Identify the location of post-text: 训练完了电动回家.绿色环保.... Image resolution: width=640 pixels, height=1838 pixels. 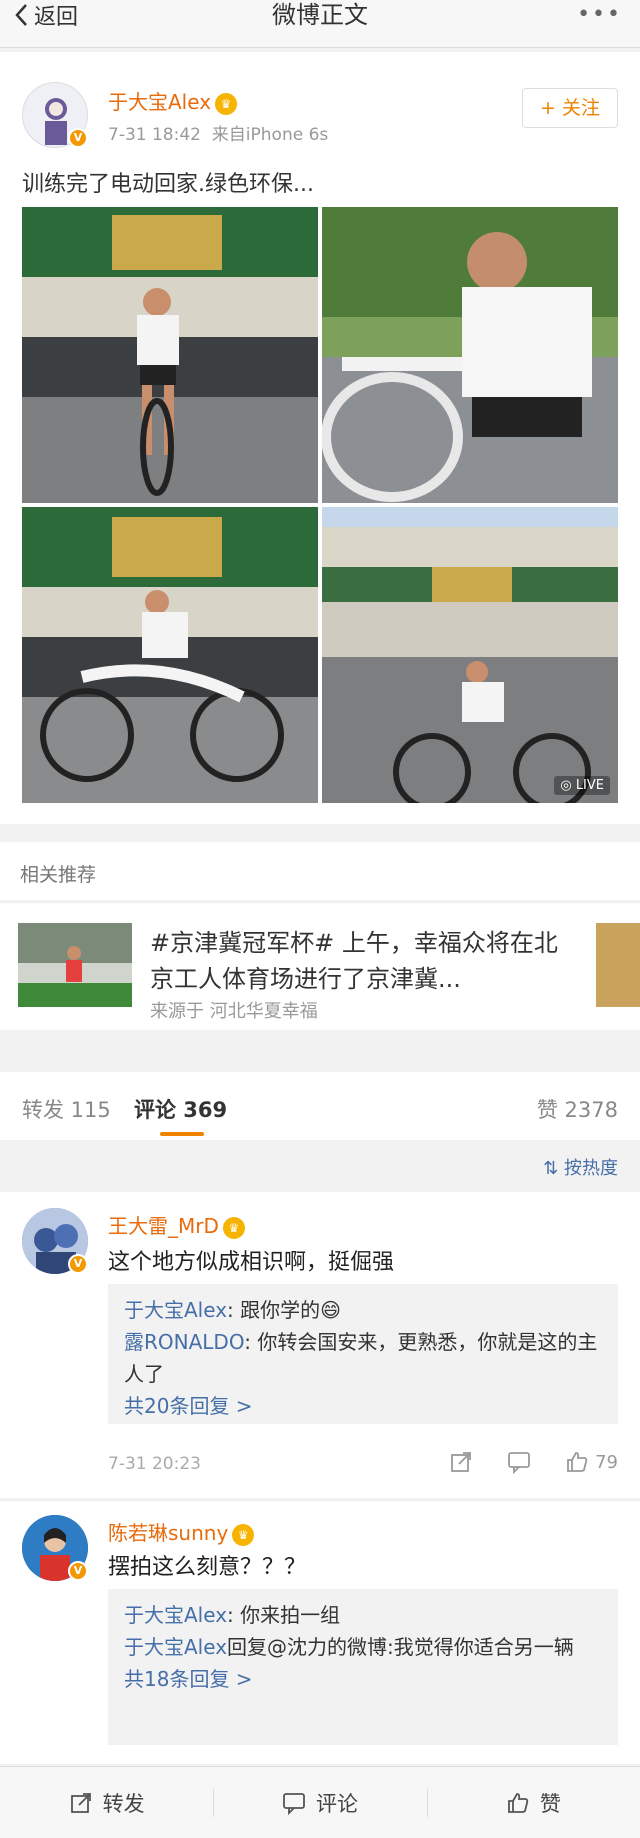
(168, 184).